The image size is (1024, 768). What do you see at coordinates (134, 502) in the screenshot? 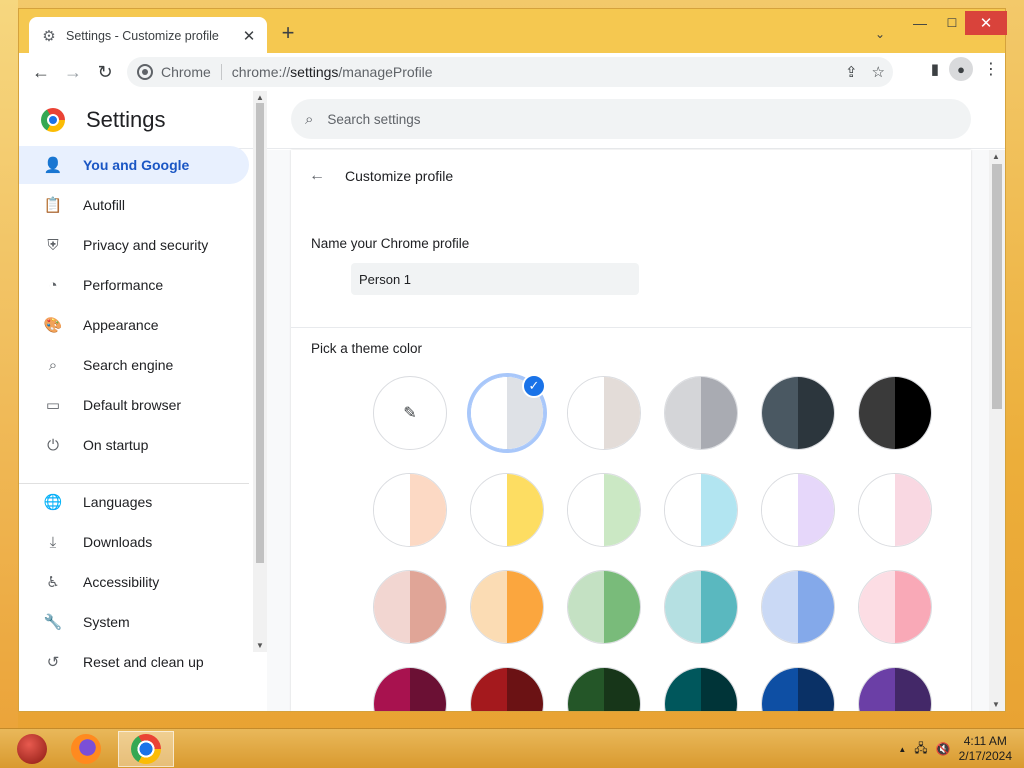
I see `sidebar-item-languages: 🌐 Languages` at bounding box center [134, 502].